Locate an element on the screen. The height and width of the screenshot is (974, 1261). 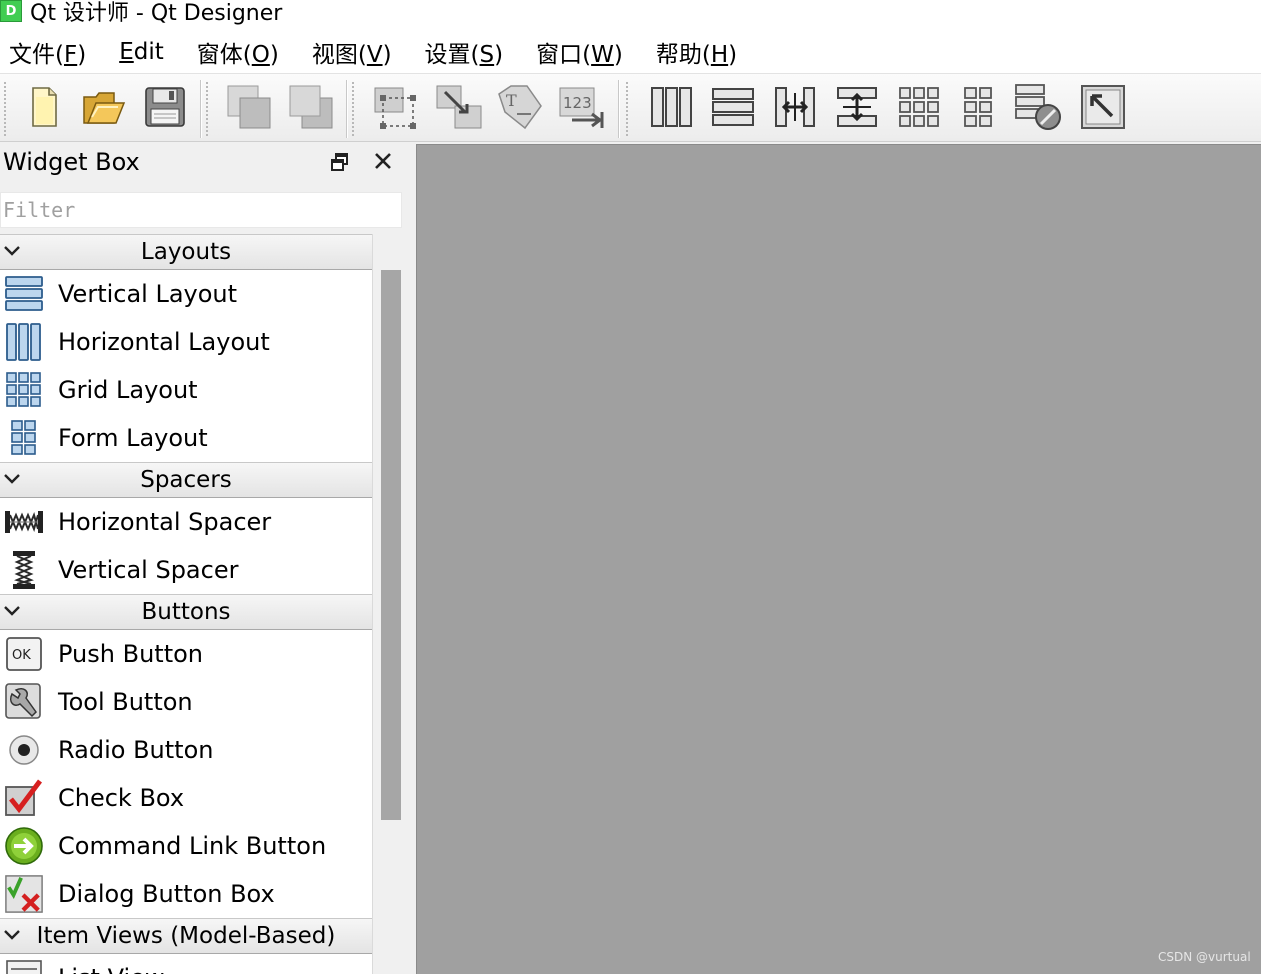
open-folder-icon is located at coordinates (103, 109).